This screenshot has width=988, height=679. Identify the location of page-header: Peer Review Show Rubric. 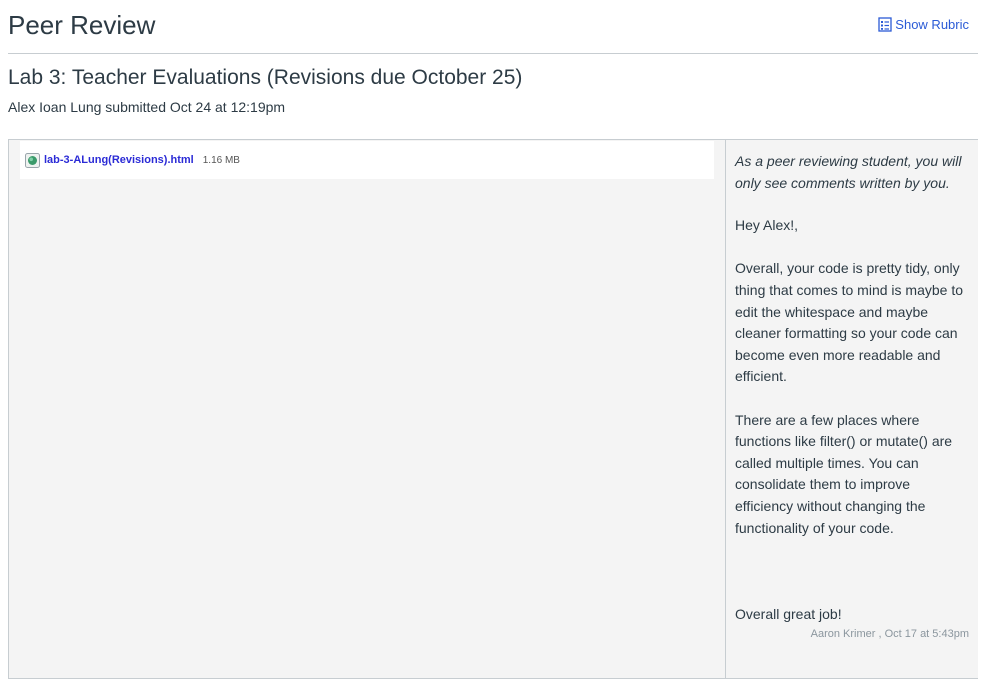
(493, 27).